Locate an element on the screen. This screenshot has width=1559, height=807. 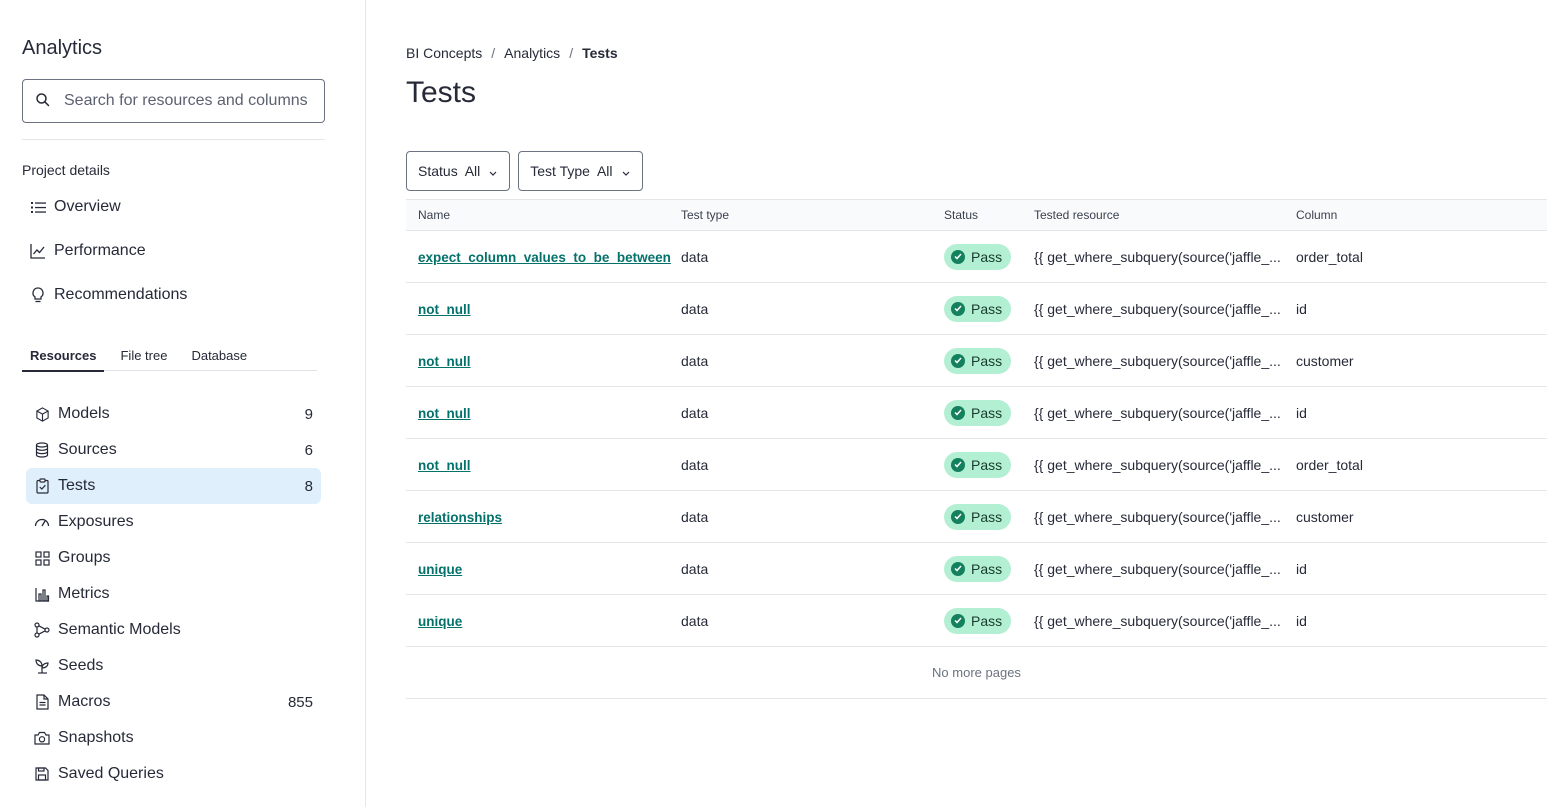
nav-item-performance: Performance is located at coordinates (173, 251).